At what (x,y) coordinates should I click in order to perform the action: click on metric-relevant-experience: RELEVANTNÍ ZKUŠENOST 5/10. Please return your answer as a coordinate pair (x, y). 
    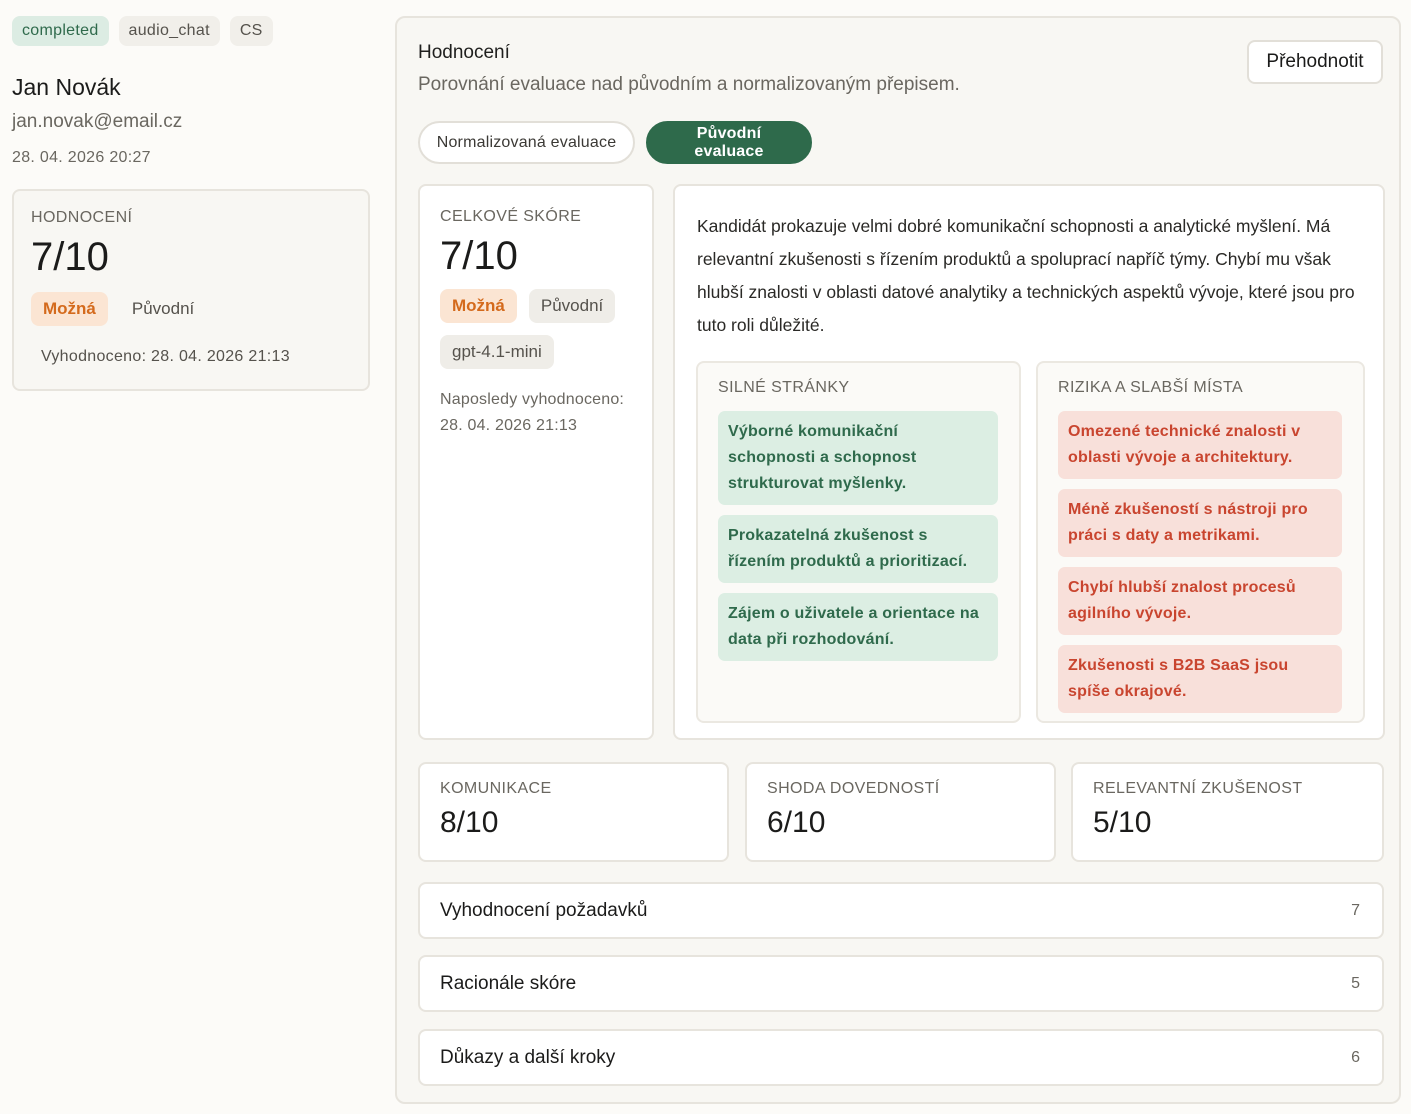
    Looking at the image, I should click on (1227, 812).